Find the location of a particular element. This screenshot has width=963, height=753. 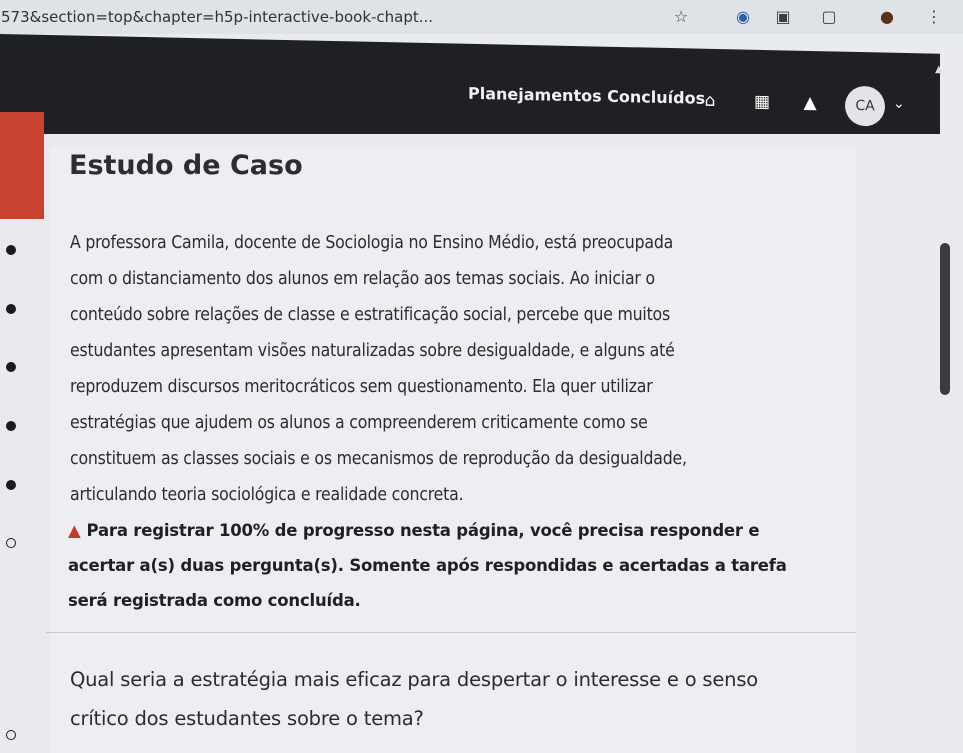

puzzle-icon: ▣ is located at coordinates (783, 17).